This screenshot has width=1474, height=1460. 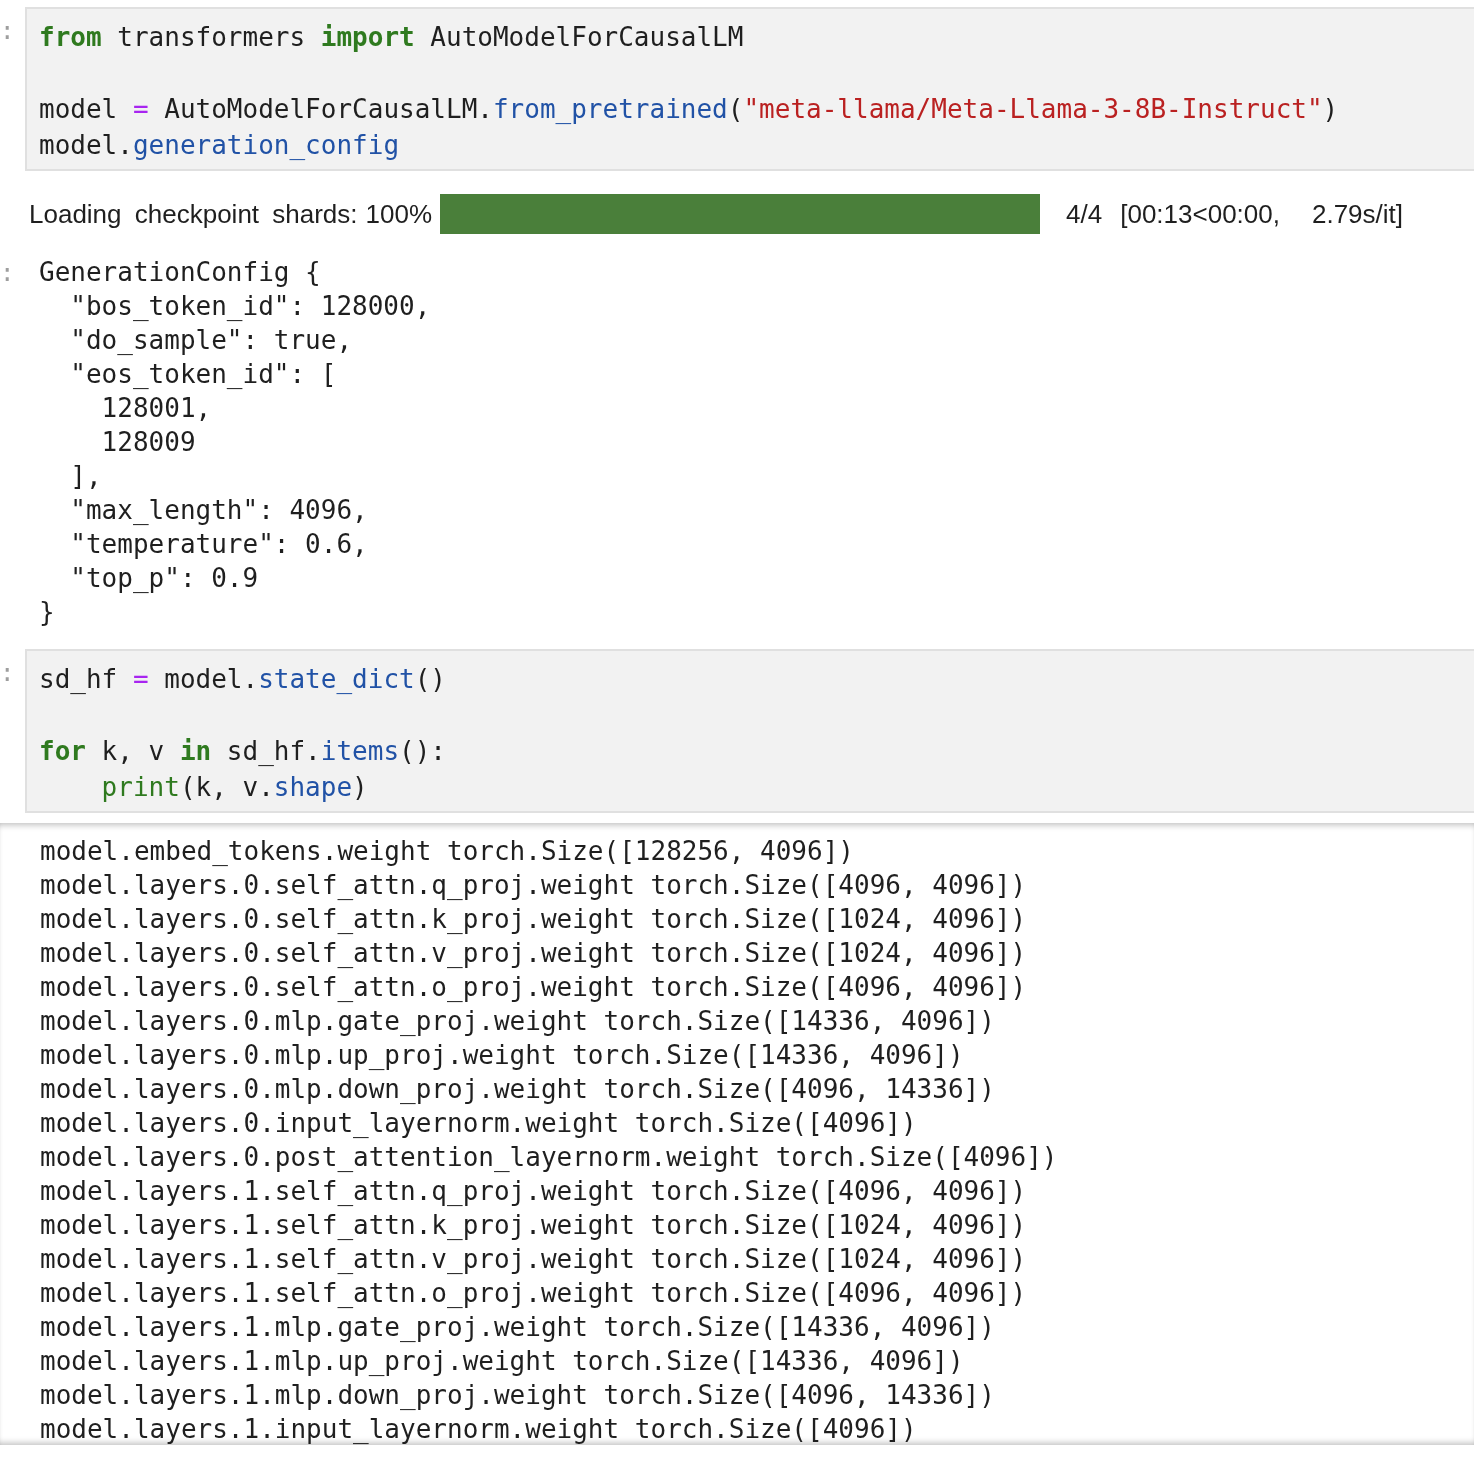 I want to click on code-cell: sd_hf = model.state_dict() for k, v in sd_hf.items(): print(k, v.shape), so click(x=749, y=731).